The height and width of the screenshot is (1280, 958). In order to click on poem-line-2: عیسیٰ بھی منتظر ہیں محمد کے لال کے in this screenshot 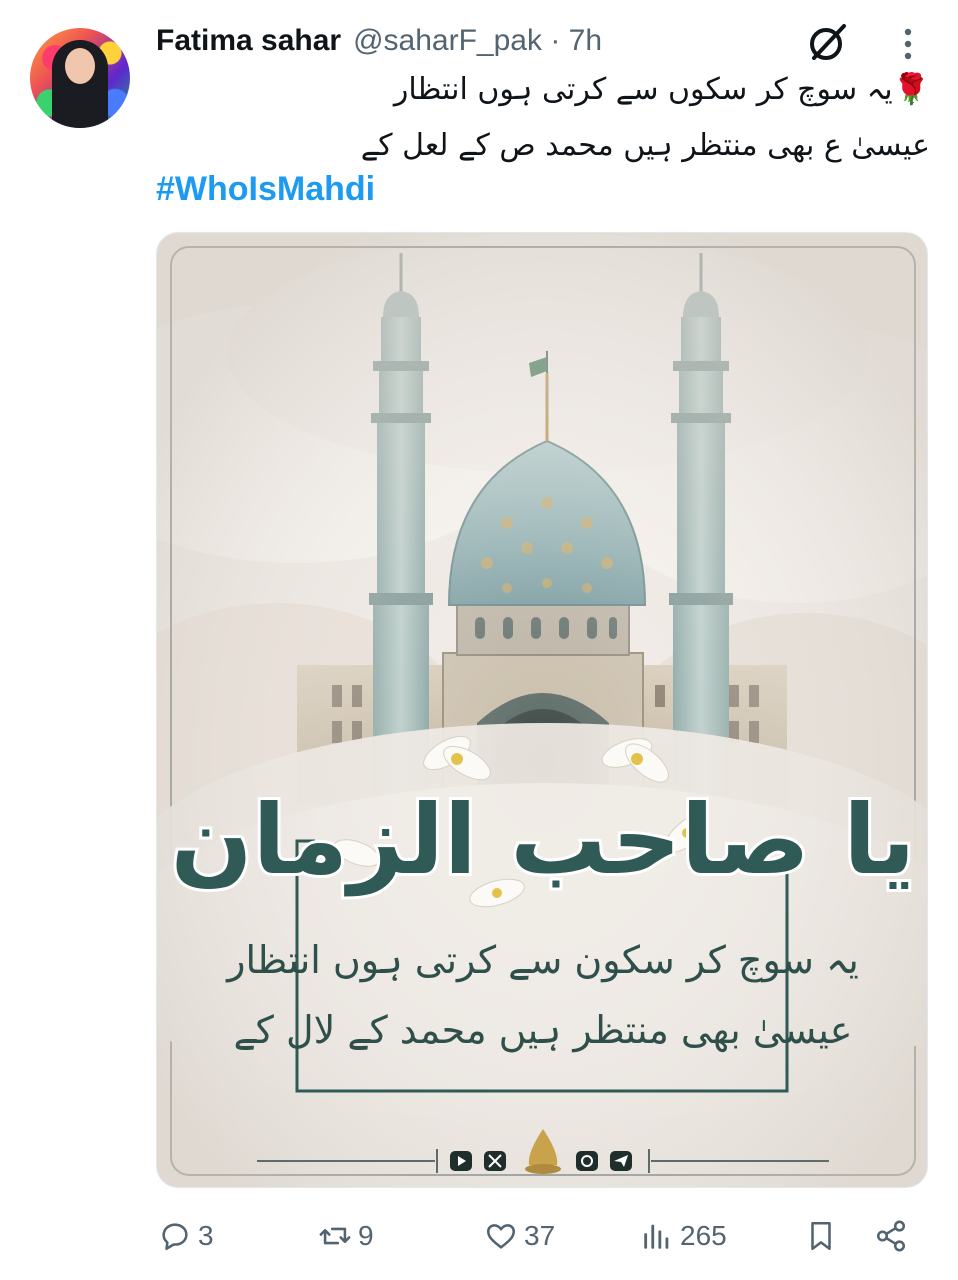, I will do `click(543, 1030)`.